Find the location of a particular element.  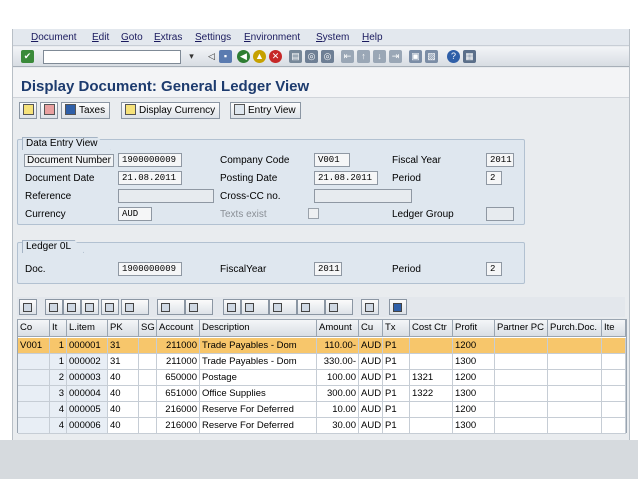

find-icon: ◎ is located at coordinates (311, 56).